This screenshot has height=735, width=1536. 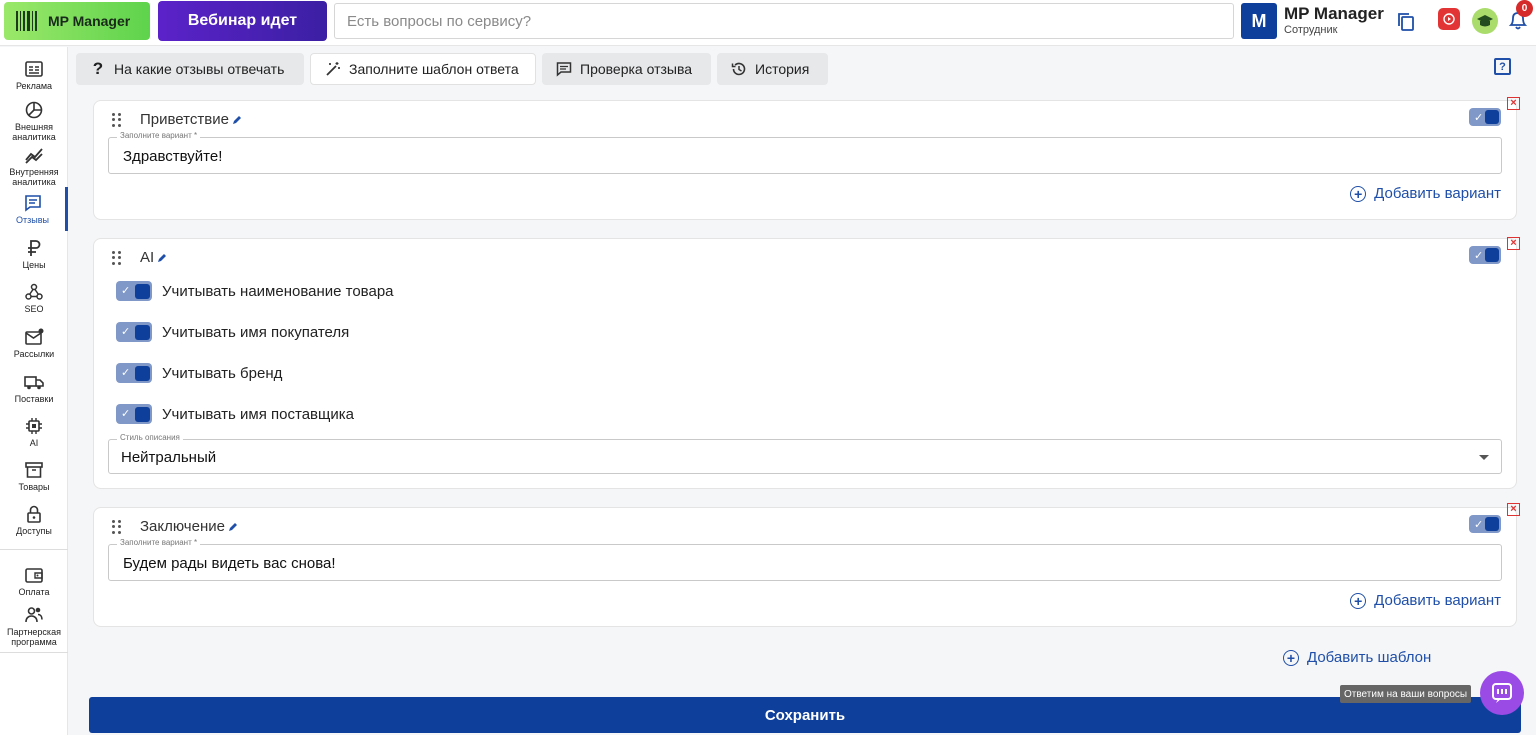 What do you see at coordinates (255, 291) in the screenshot?
I see `option-product-name: ✓ Учитывать наименование товара` at bounding box center [255, 291].